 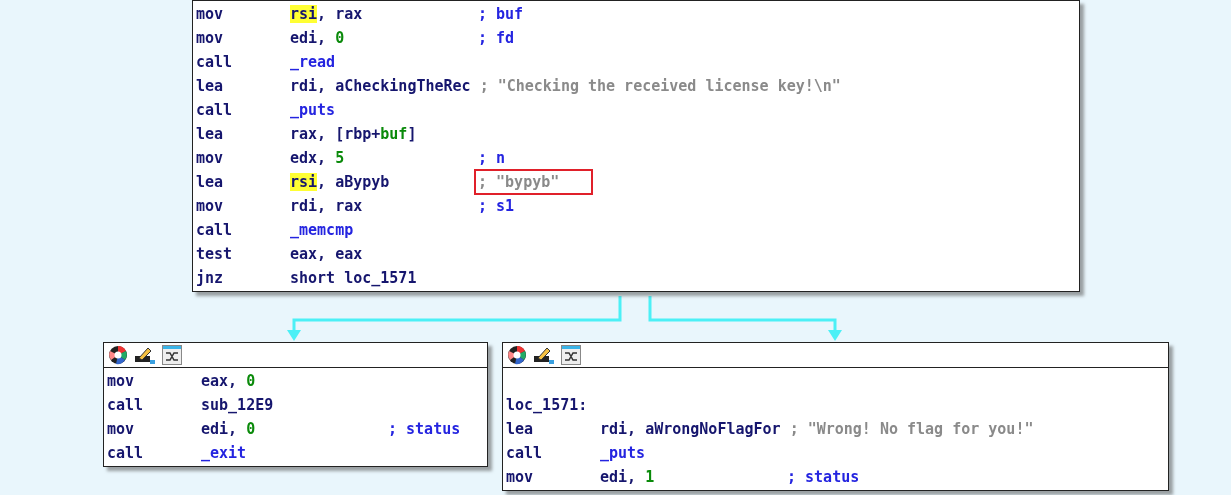 I want to click on instruction-operands: edx, 5, so click(x=318, y=158).